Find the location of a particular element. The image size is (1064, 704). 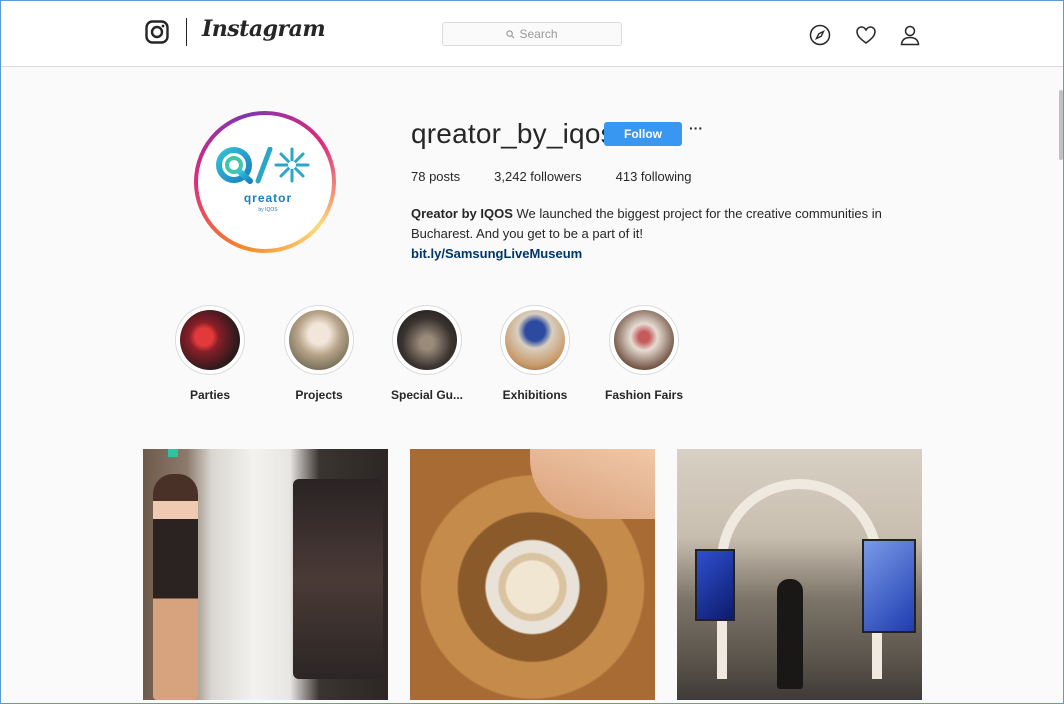

photo-figure is located at coordinates (175, 587).